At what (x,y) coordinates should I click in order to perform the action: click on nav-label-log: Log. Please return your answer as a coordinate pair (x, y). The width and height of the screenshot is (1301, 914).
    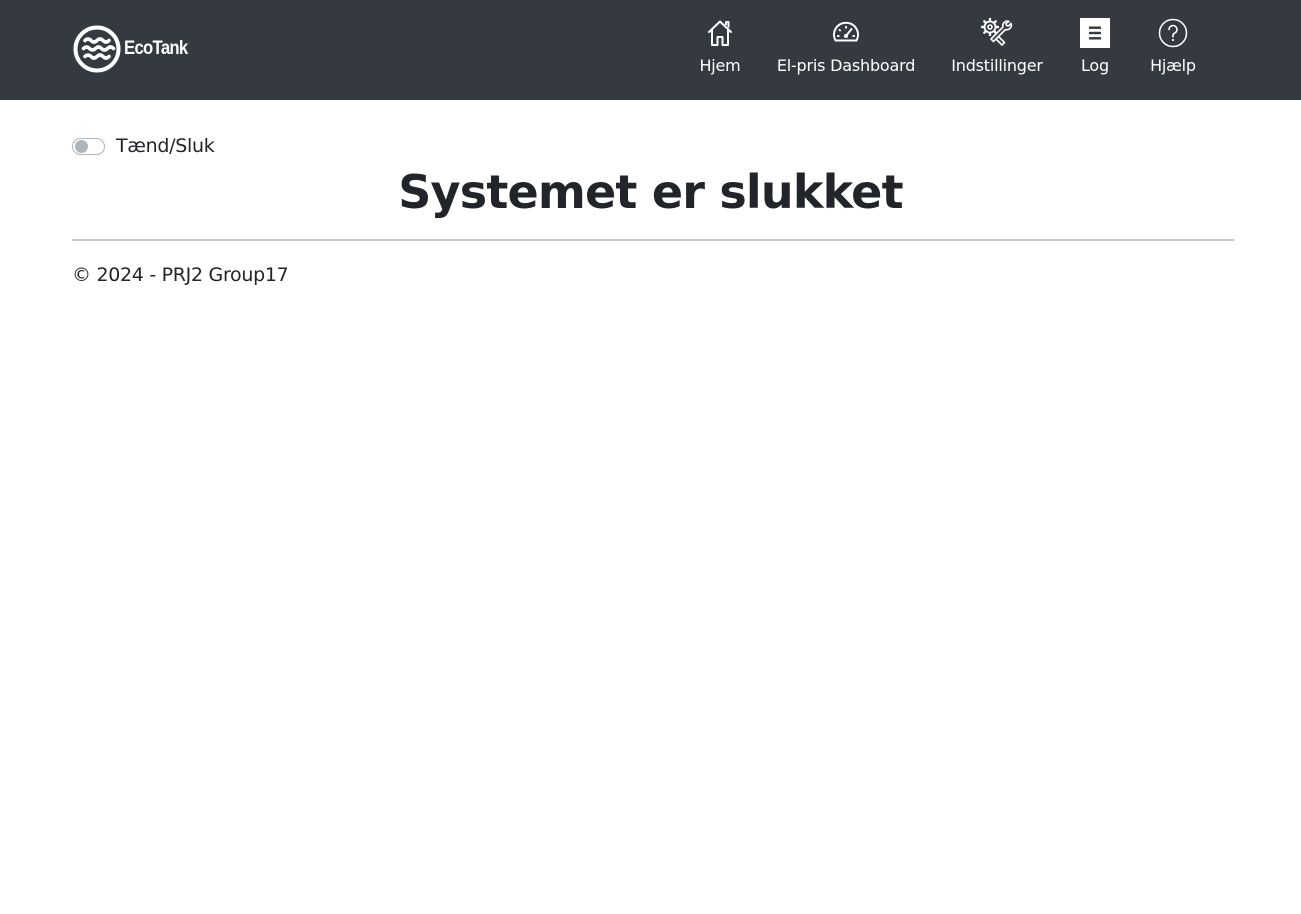
    Looking at the image, I should click on (1095, 65).